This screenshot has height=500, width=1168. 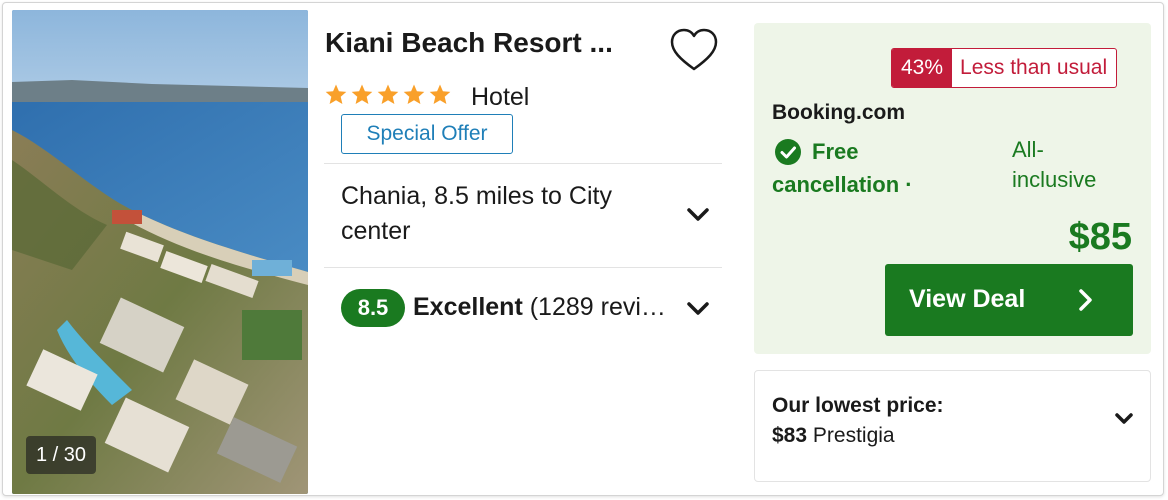 I want to click on special-offer-badge: Special Offer, so click(x=427, y=134).